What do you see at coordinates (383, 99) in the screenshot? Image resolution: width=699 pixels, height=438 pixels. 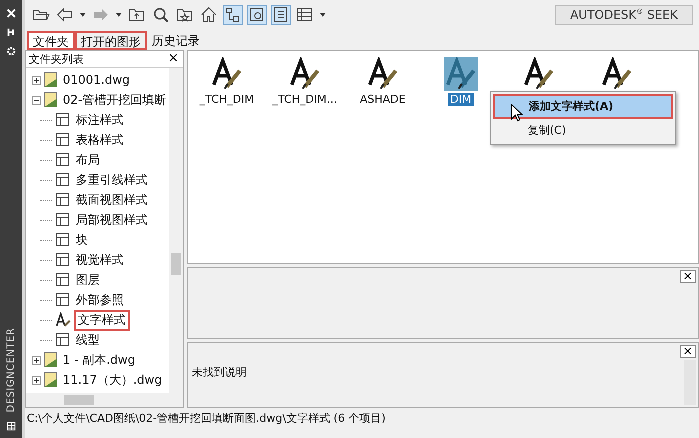 I see `item-label: ASHADE` at bounding box center [383, 99].